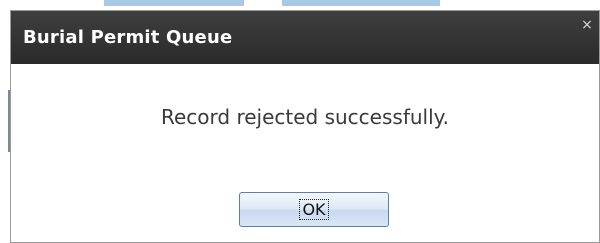 Image resolution: width=600 pixels, height=243 pixels. I want to click on ok-button: OK, so click(314, 209).